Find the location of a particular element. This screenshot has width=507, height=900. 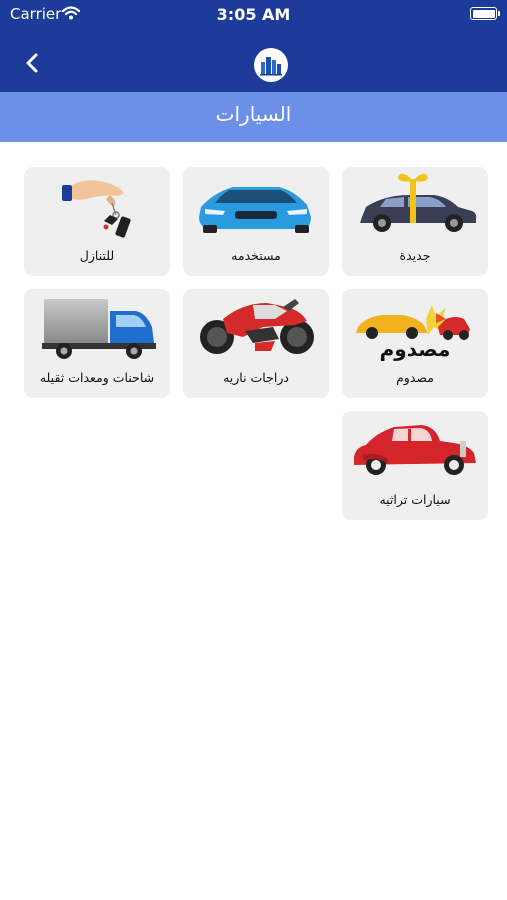

category-label: مصدوم is located at coordinates (415, 377).